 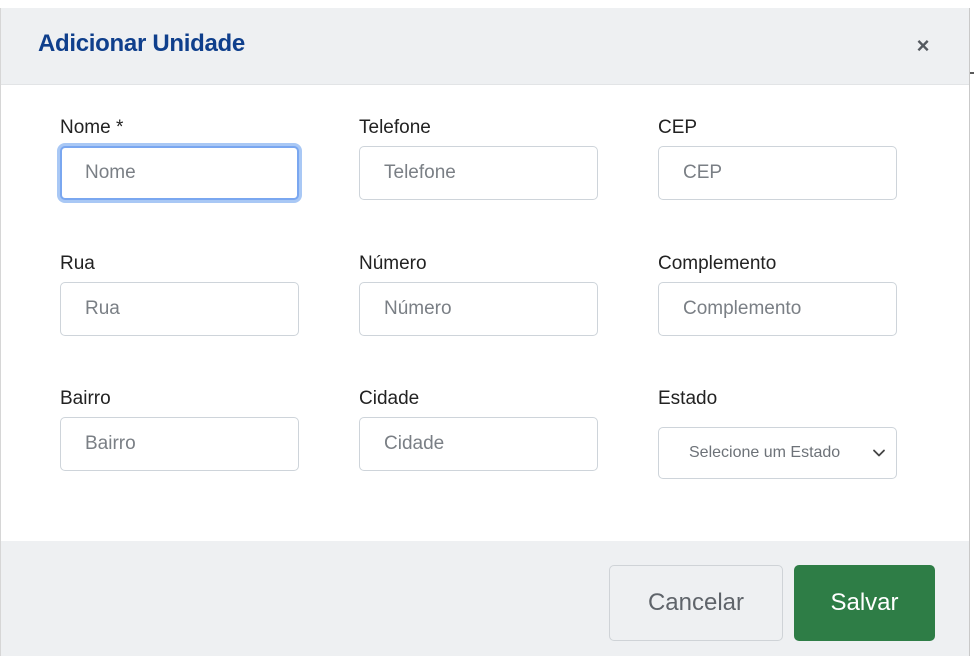 What do you see at coordinates (688, 398) in the screenshot?
I see `estado-label: Estado` at bounding box center [688, 398].